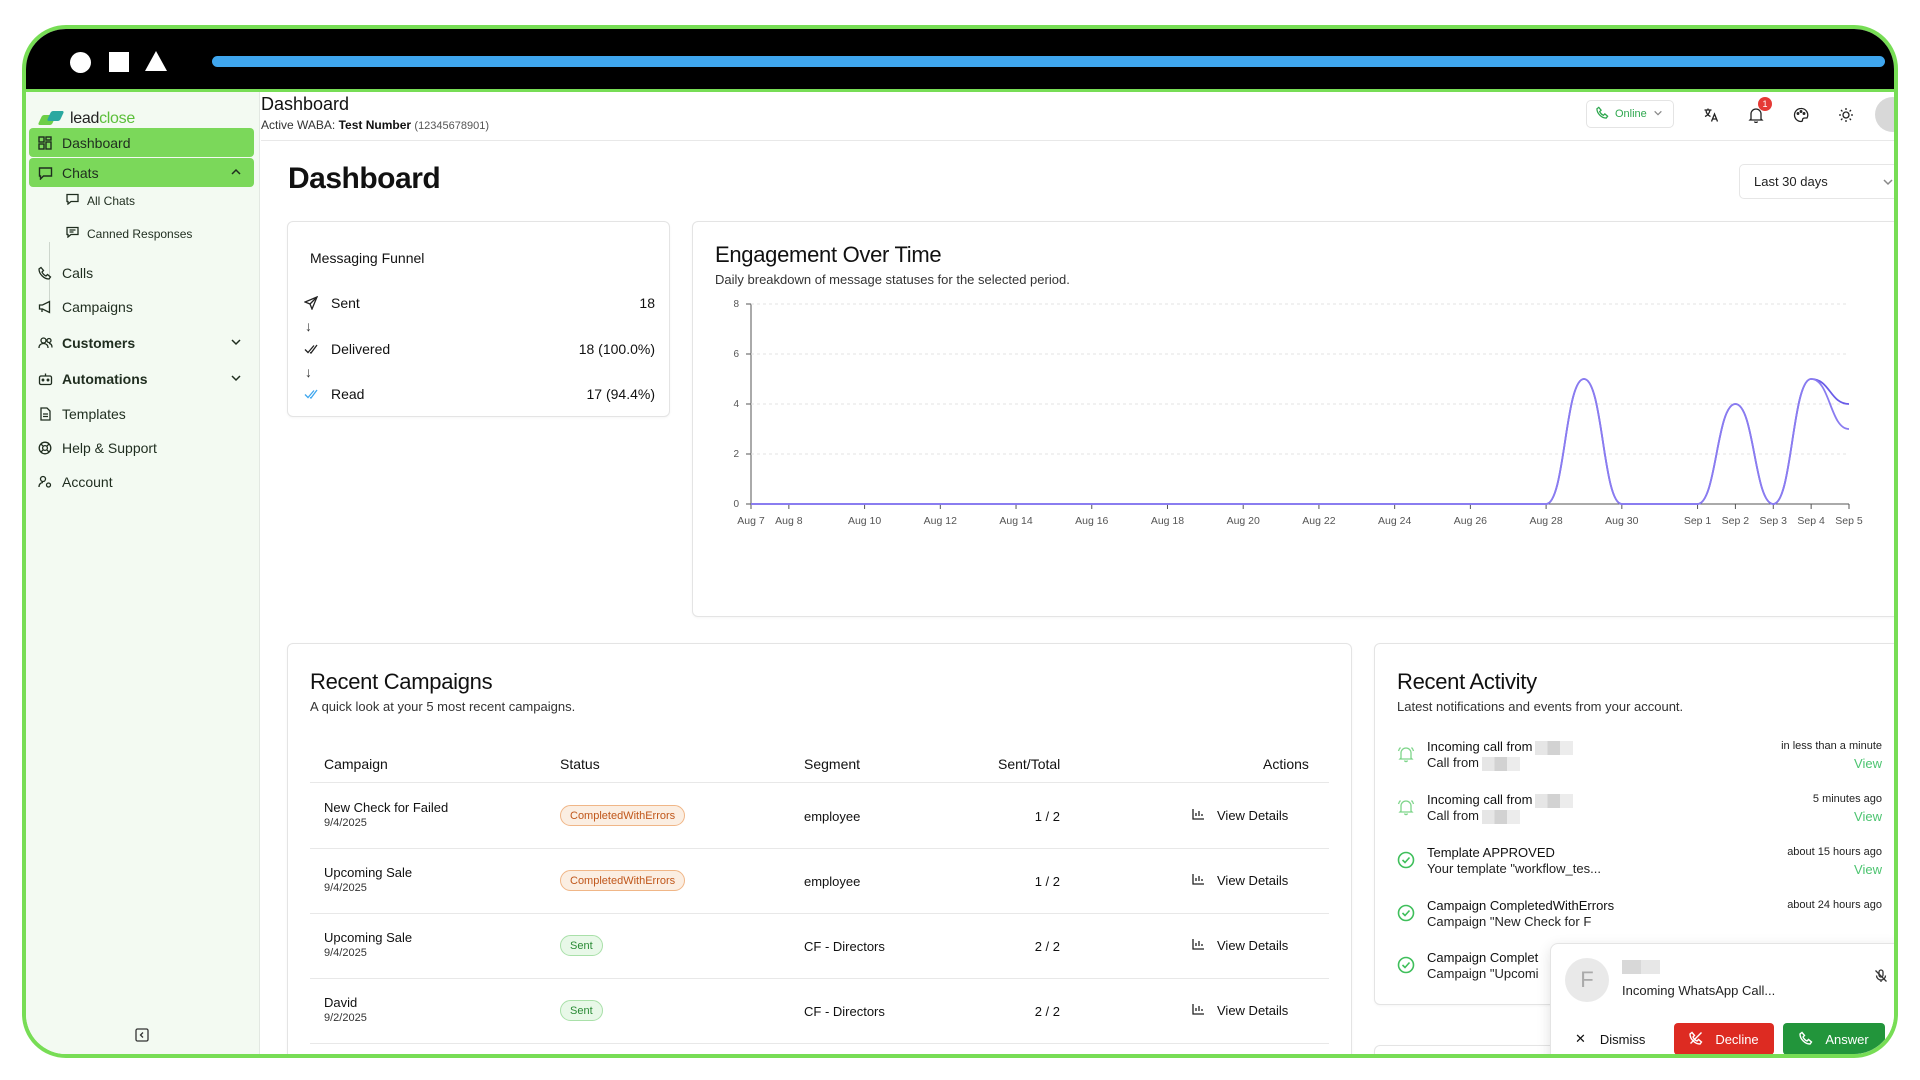 This screenshot has width=1920, height=1080. What do you see at coordinates (236, 173) in the screenshot?
I see `chevron-up-icon` at bounding box center [236, 173].